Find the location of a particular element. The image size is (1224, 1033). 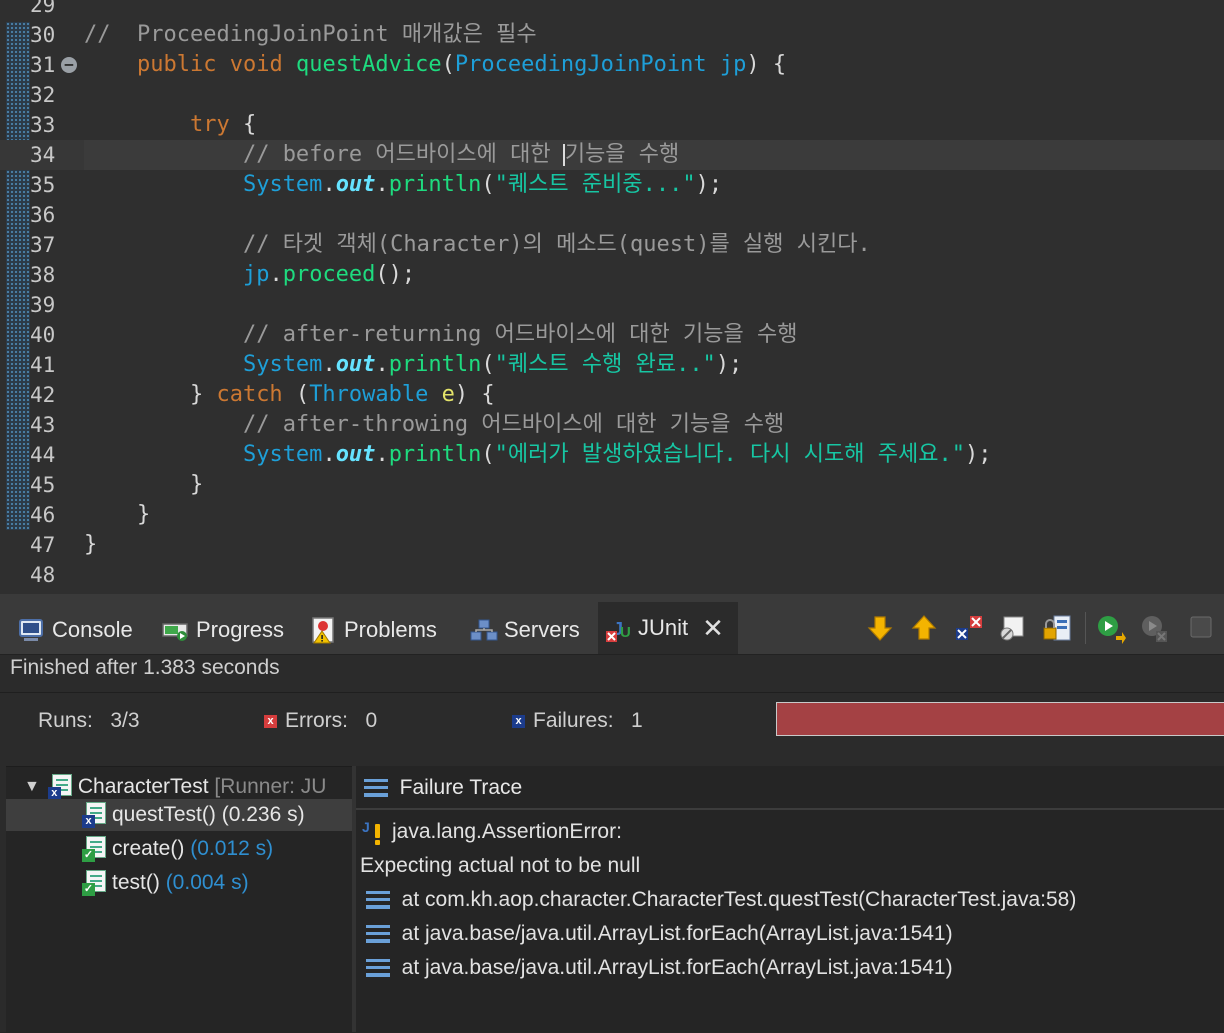

tab-progress-label: Progress is located at coordinates (240, 629).